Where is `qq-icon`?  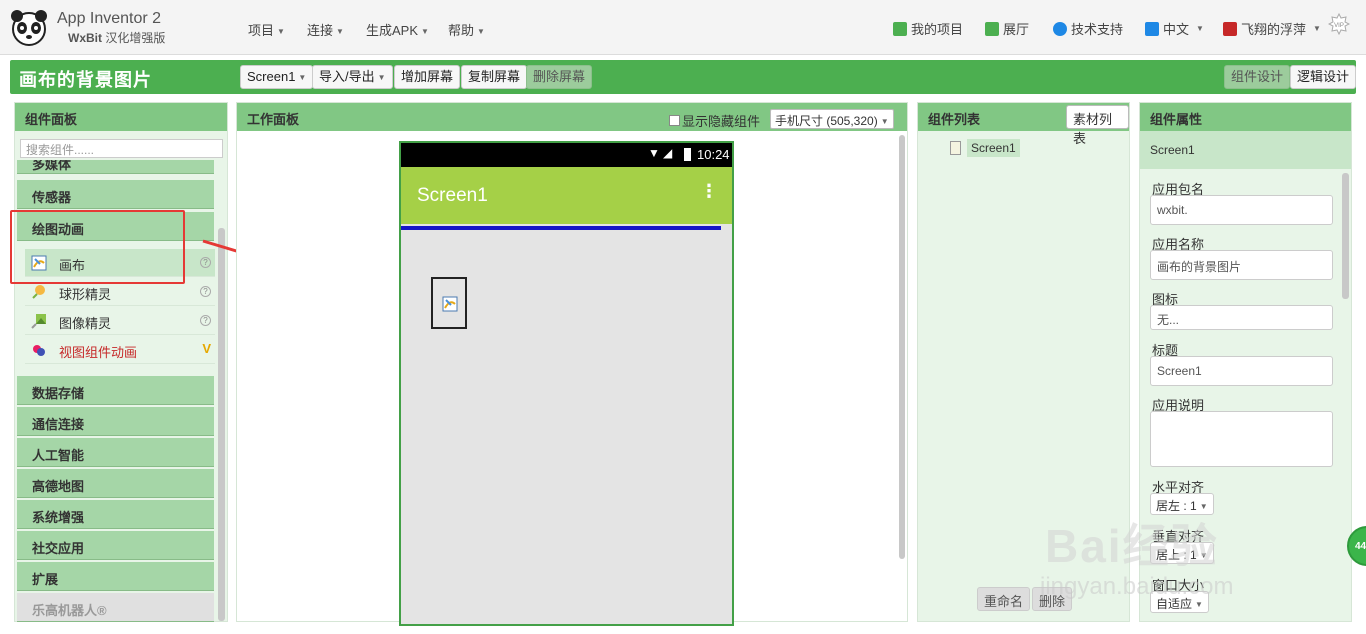
qq-icon is located at coordinates (1060, 28).